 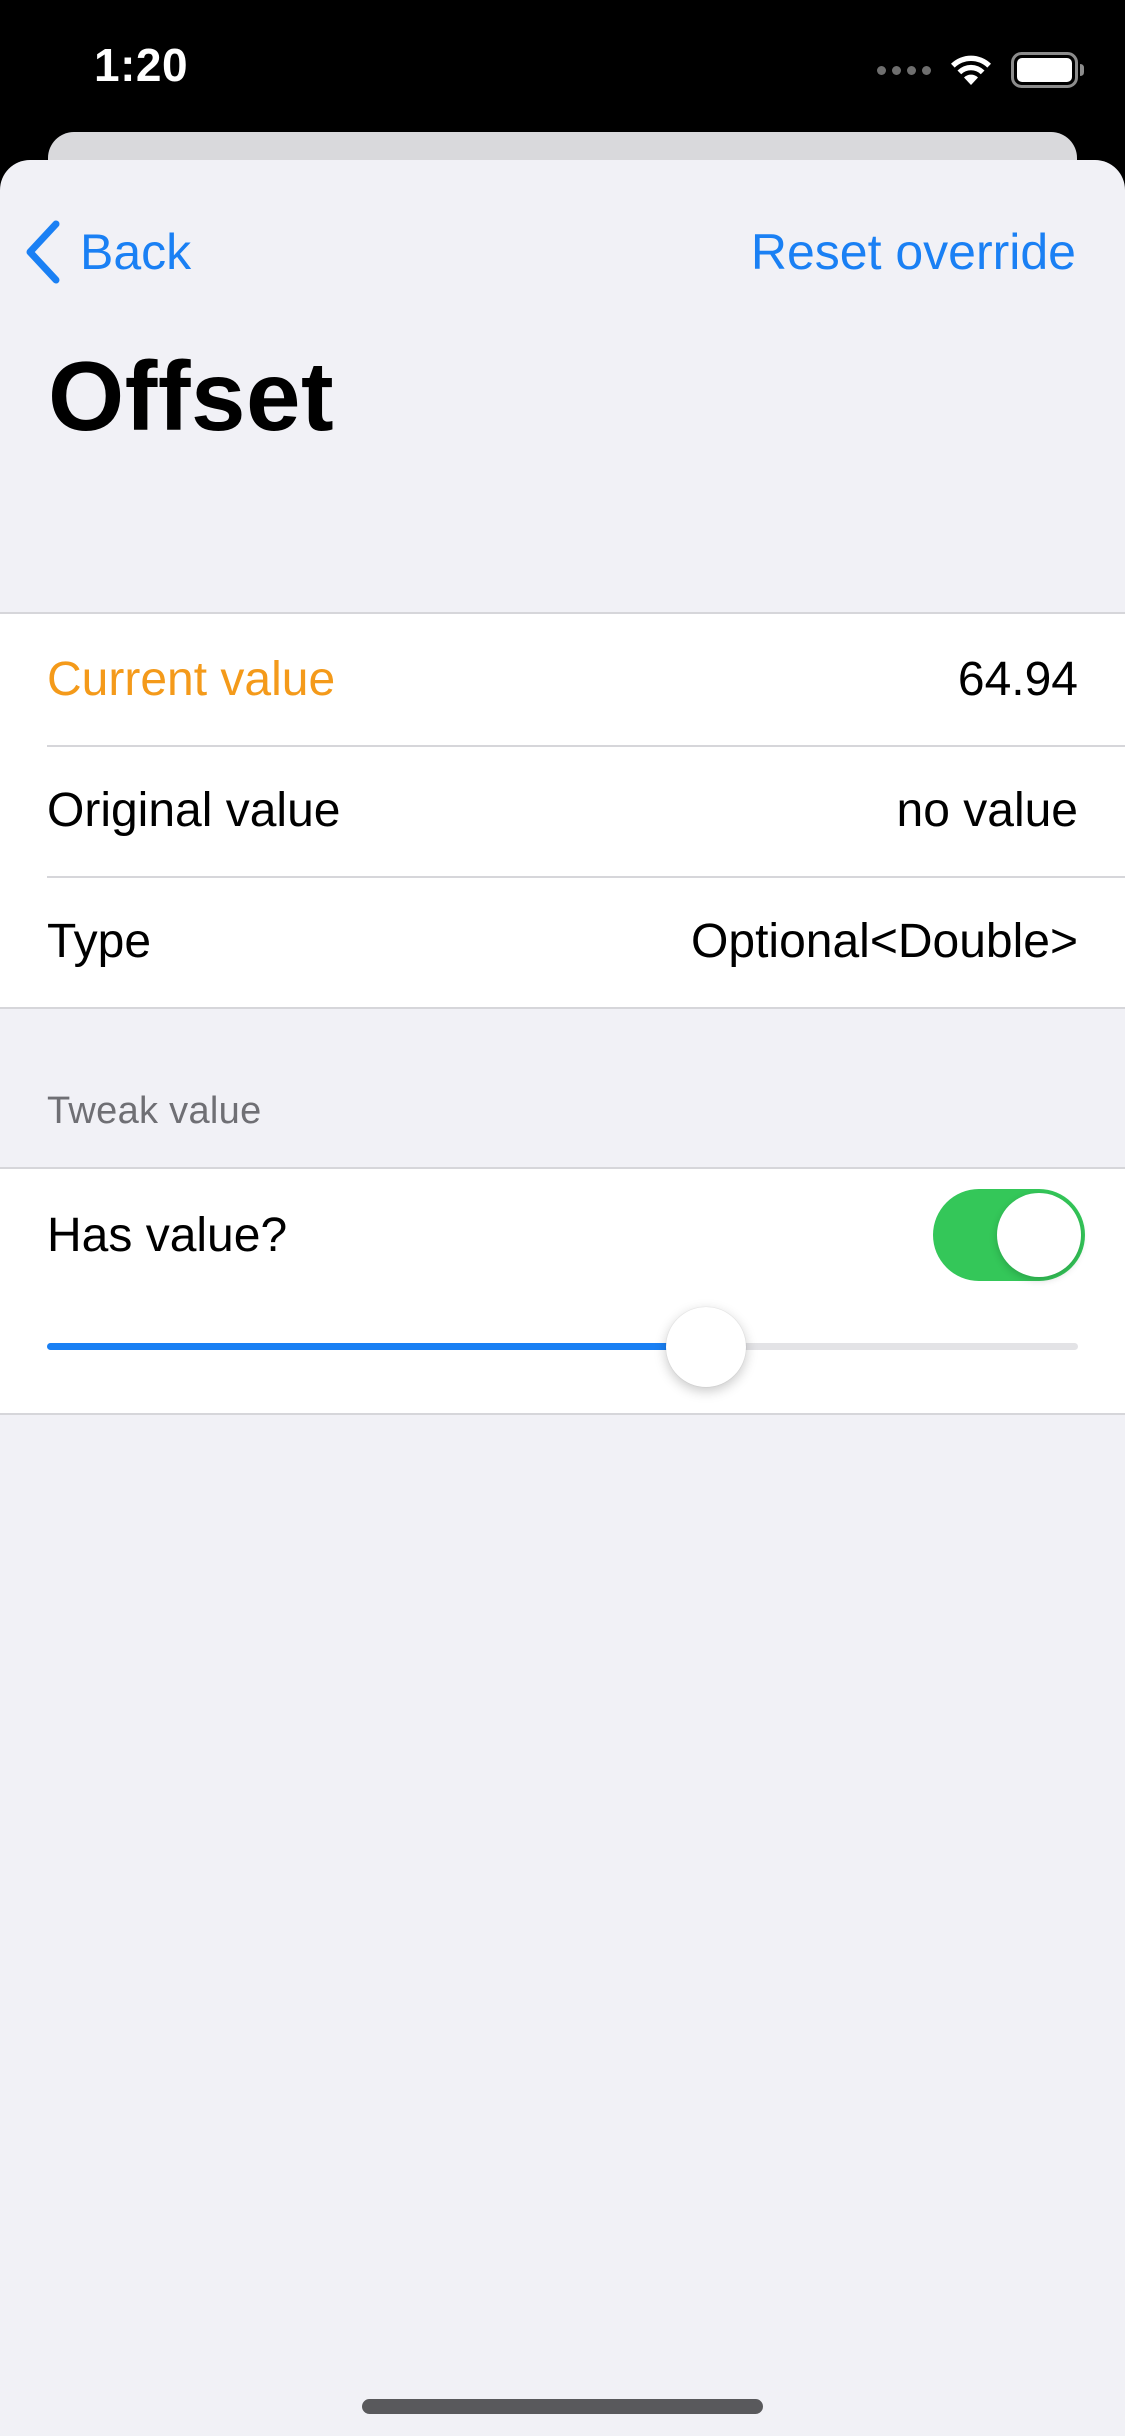 I want to click on status-indicators, so click(x=981, y=70).